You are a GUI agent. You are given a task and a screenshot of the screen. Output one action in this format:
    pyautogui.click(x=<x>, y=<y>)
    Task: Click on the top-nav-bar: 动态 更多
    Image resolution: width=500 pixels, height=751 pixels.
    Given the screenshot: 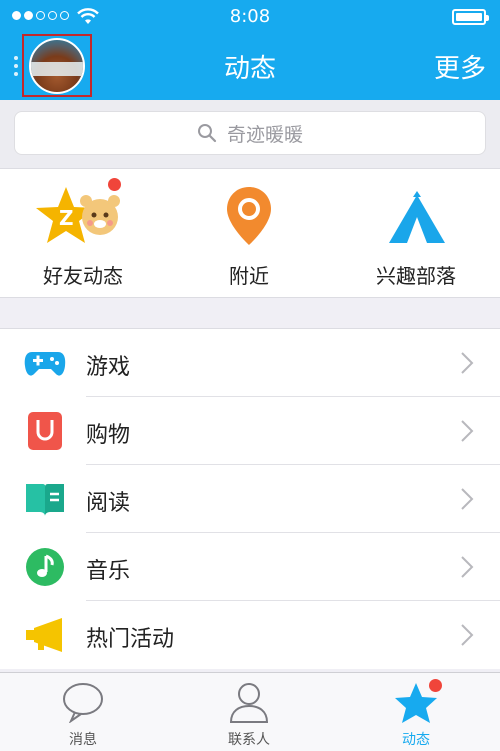 What is the action you would take?
    pyautogui.click(x=250, y=67)
    